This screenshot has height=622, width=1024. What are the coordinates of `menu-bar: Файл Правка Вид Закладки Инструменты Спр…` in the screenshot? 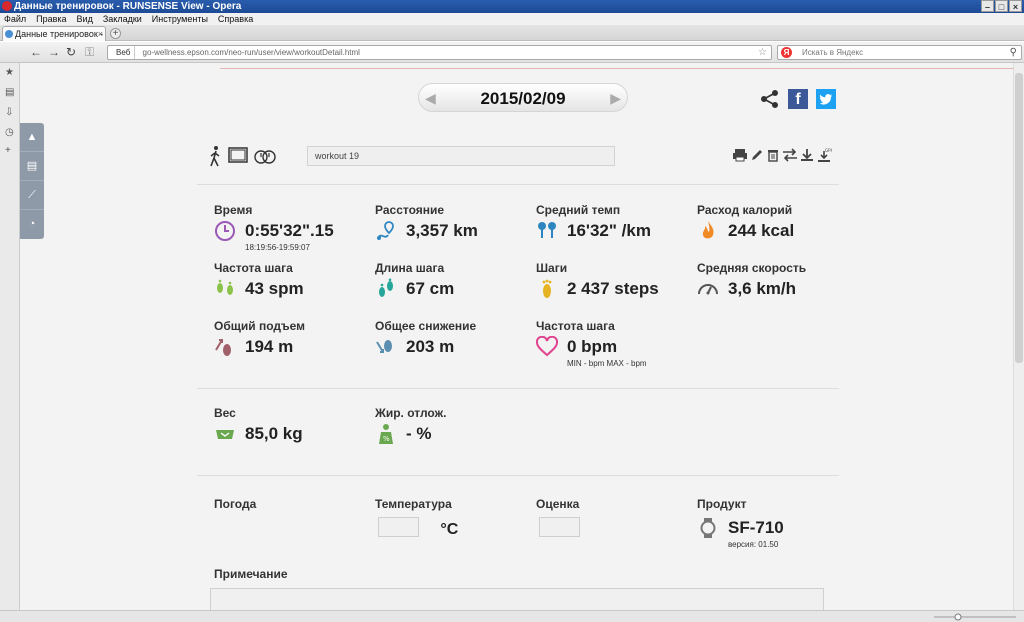 It's located at (512, 19).